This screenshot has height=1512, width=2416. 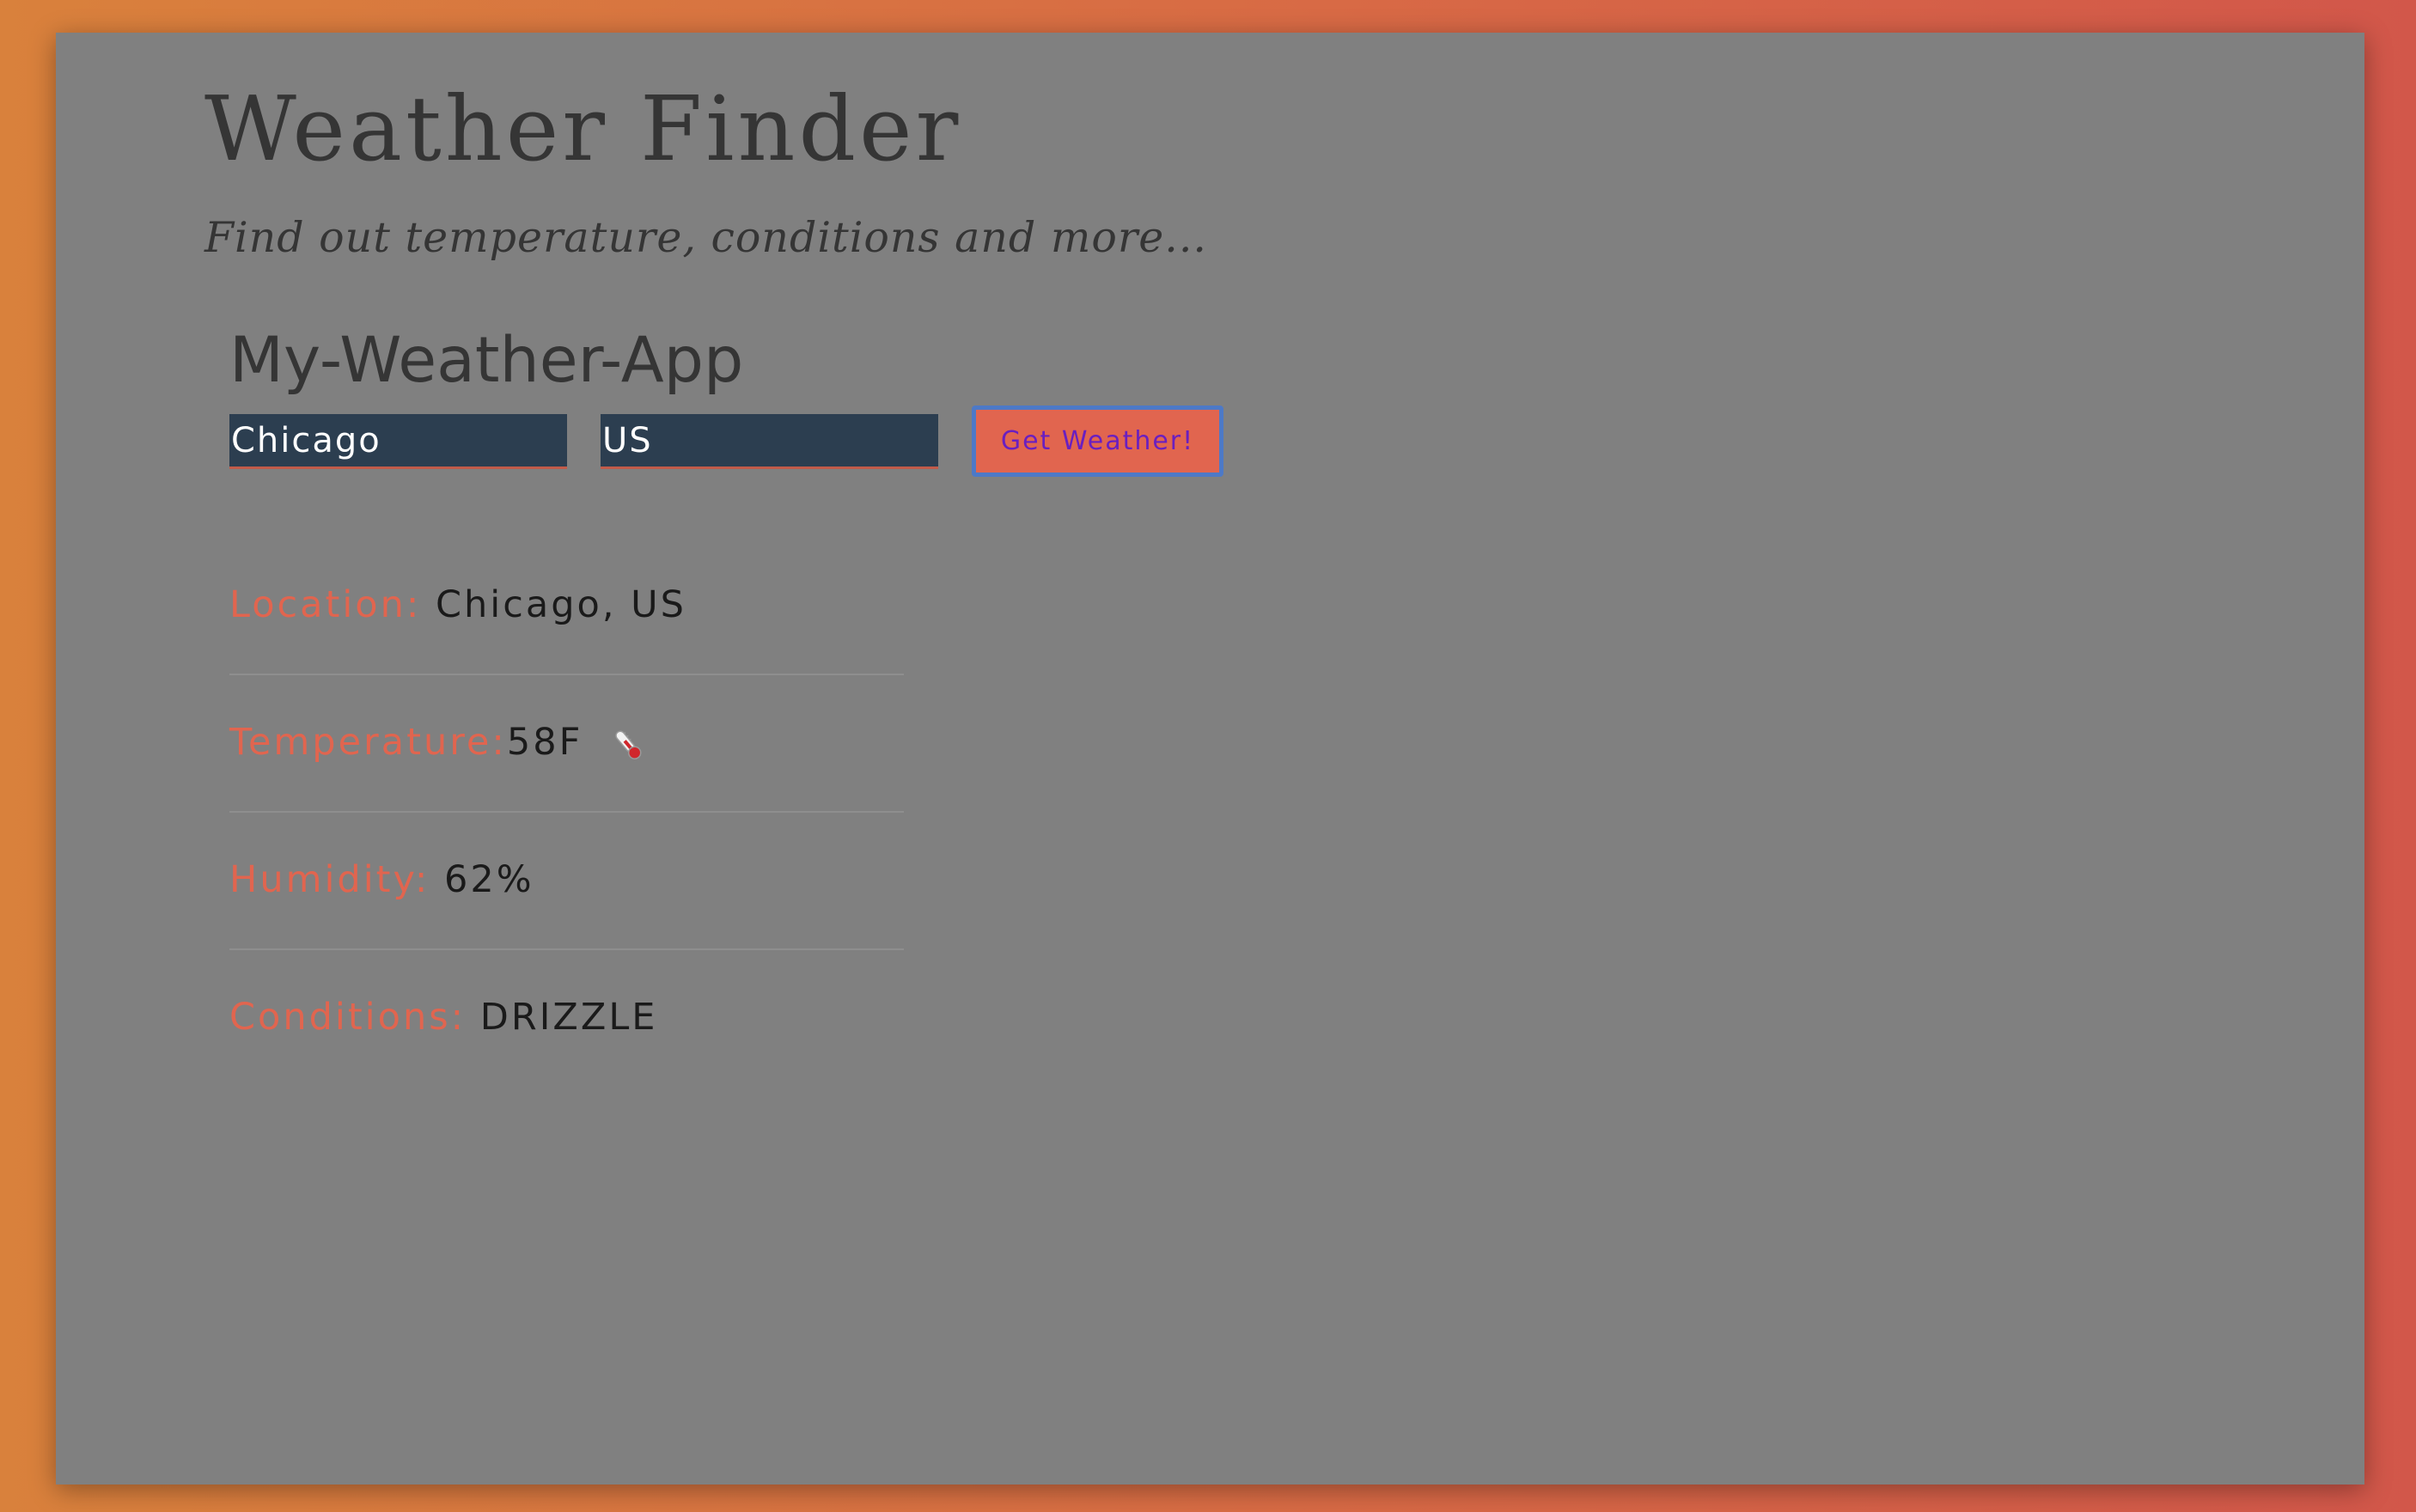 I want to click on conditions-row: Conditions: DRIZZLE, so click(x=566, y=1019).